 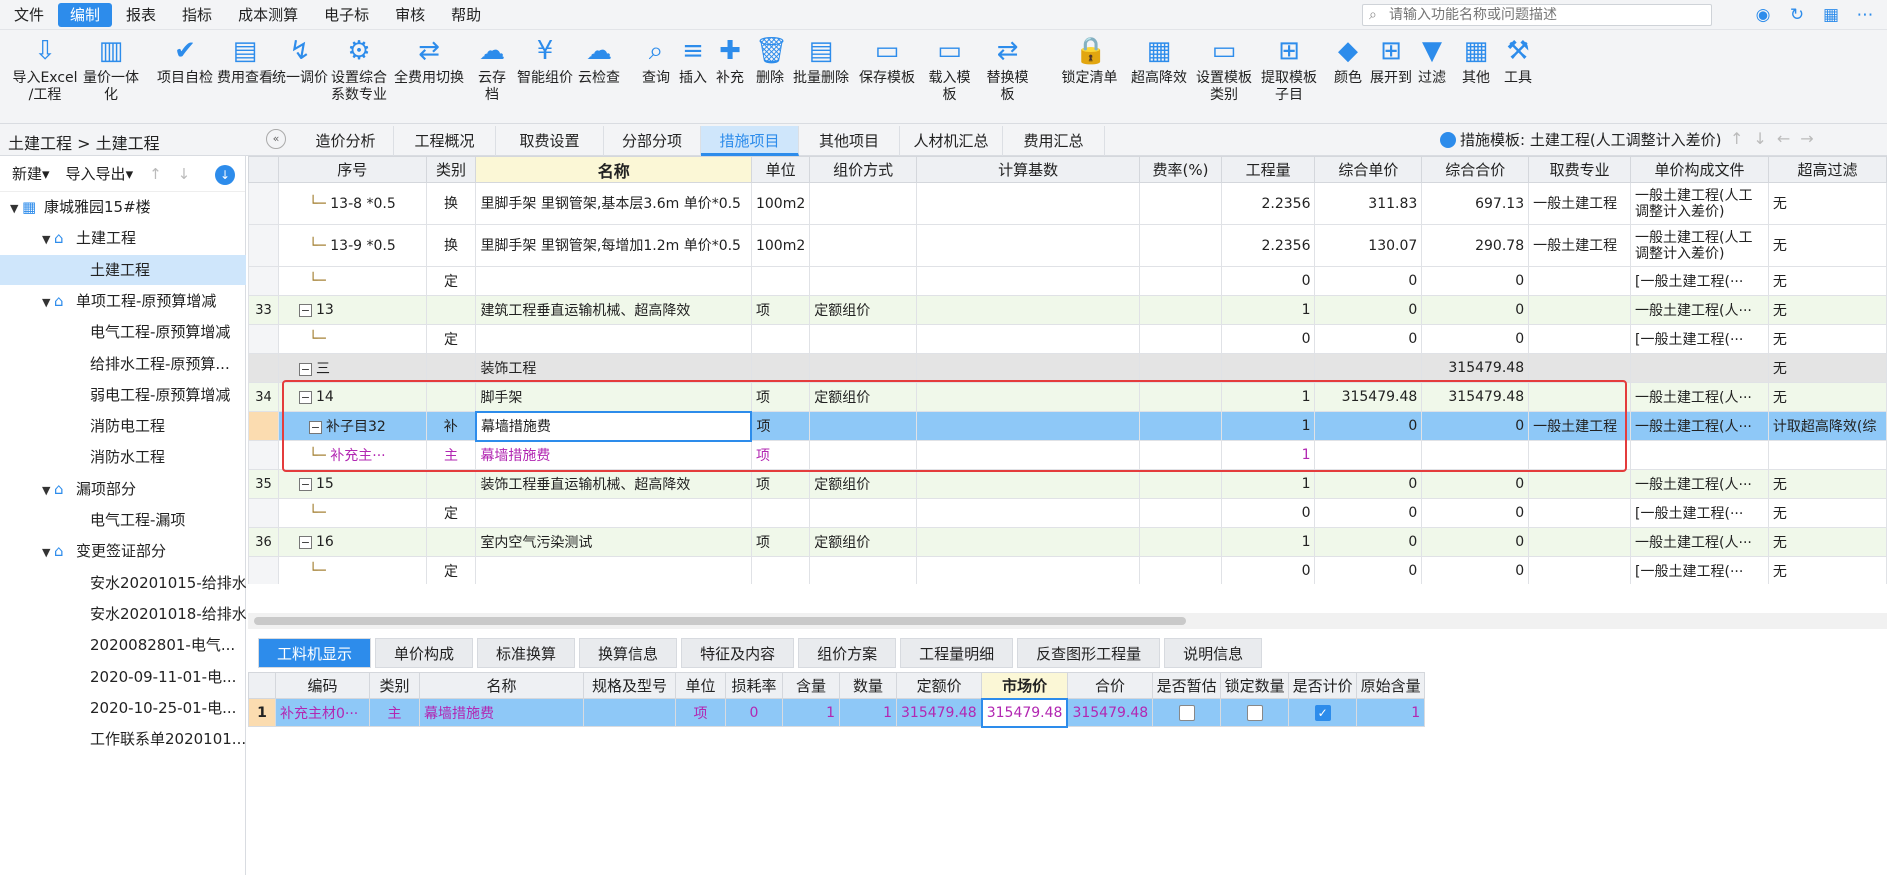 What do you see at coordinates (951, 141) in the screenshot?
I see `page-tab-6: 人材机汇总` at bounding box center [951, 141].